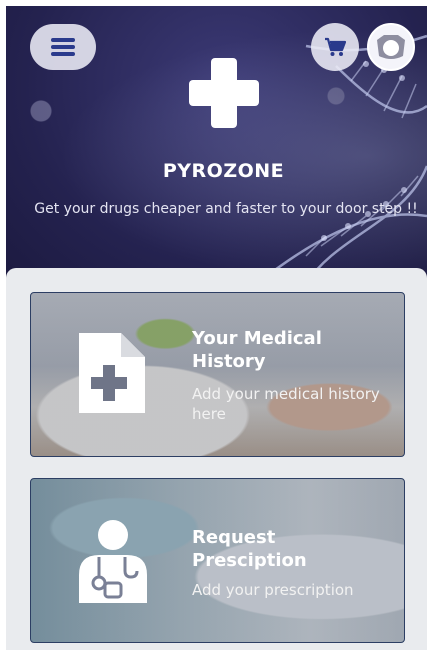  Describe the element at coordinates (113, 561) in the screenshot. I see `doctor-icon` at that location.